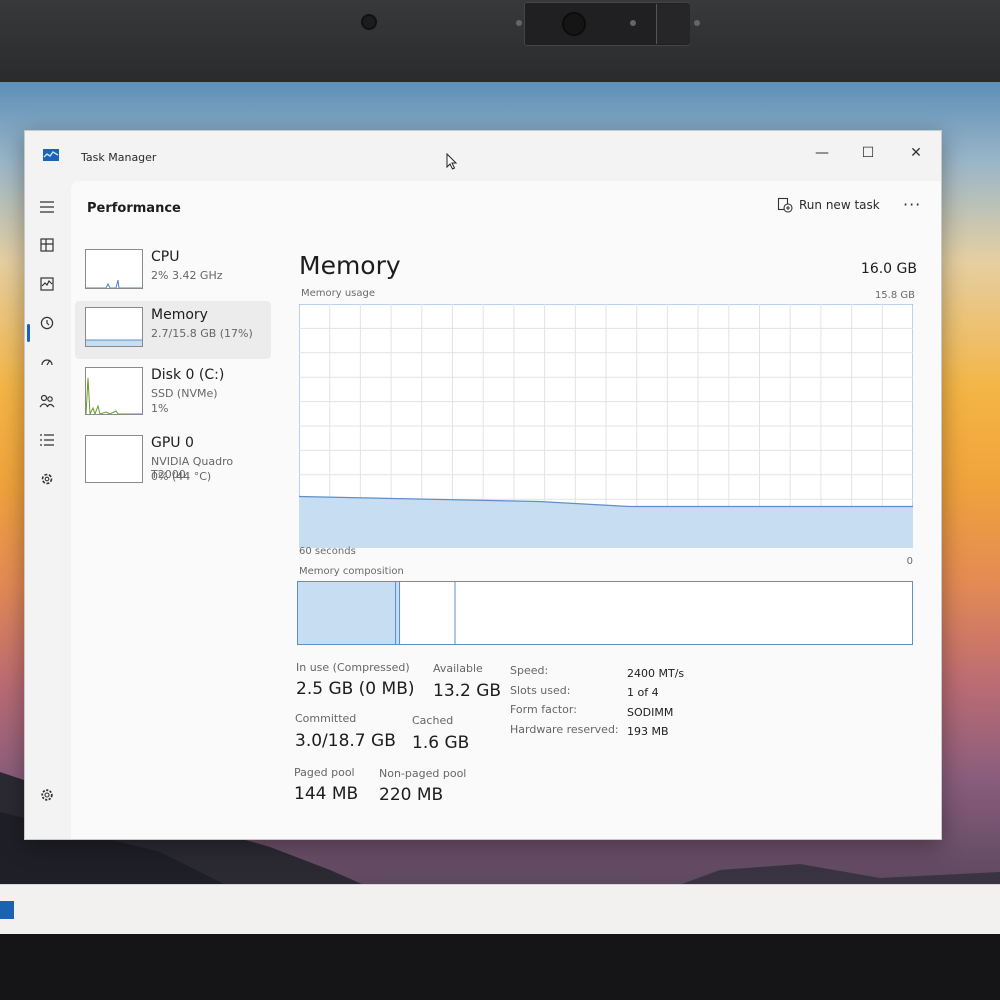  I want to click on composition-in-use, so click(347, 613).